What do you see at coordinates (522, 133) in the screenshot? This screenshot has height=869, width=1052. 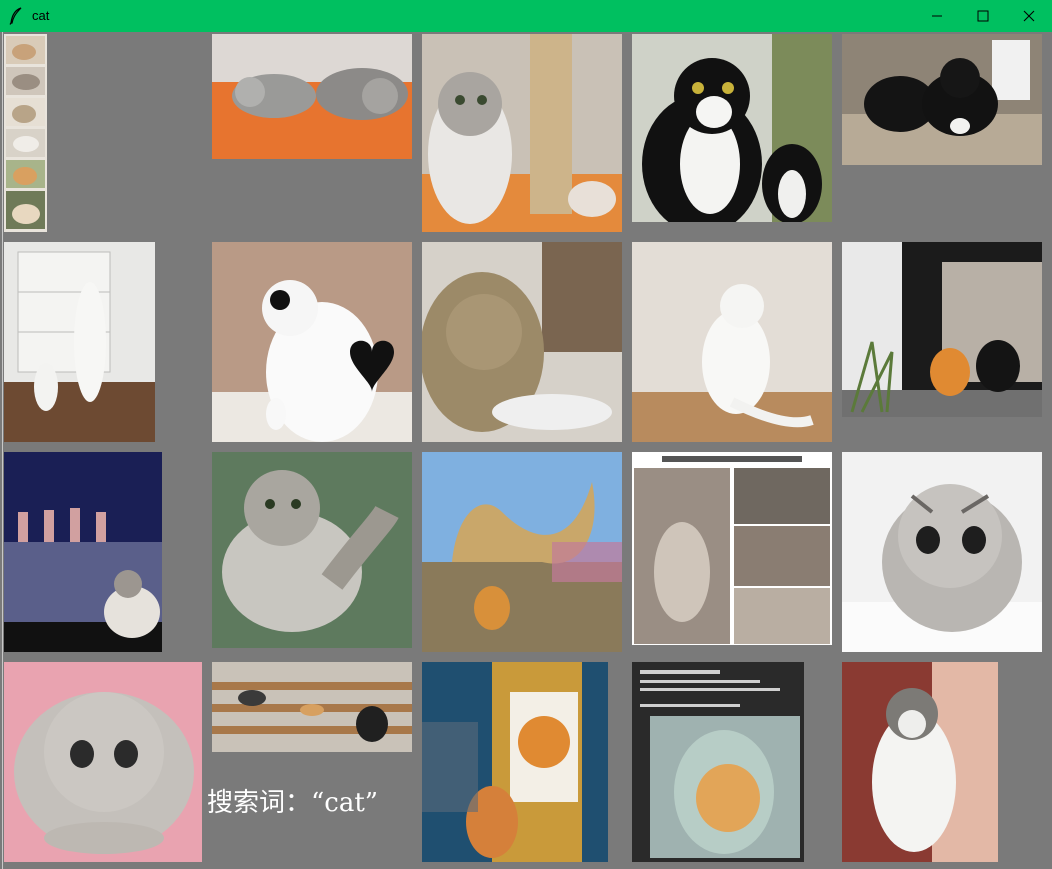 I see `cat-photo-kitten-scratching-post` at bounding box center [522, 133].